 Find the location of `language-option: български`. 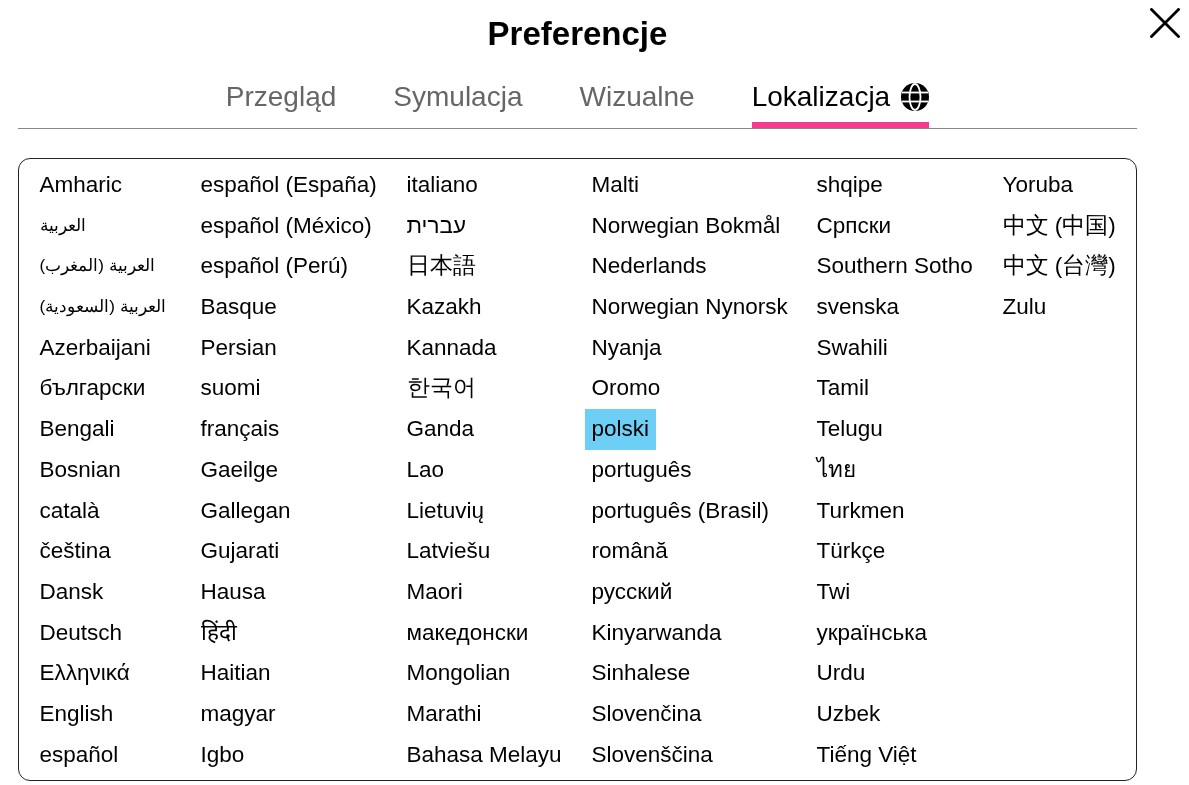

language-option: български is located at coordinates (92, 389).